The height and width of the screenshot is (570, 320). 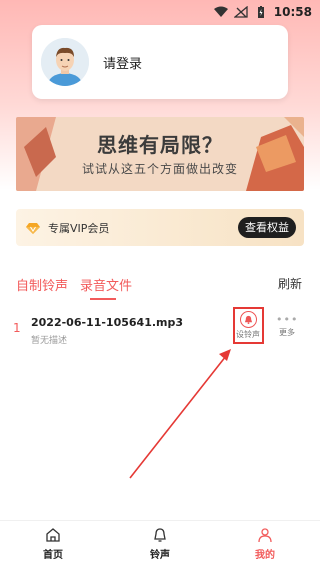 I want to click on signal-icon, so click(x=240, y=12).